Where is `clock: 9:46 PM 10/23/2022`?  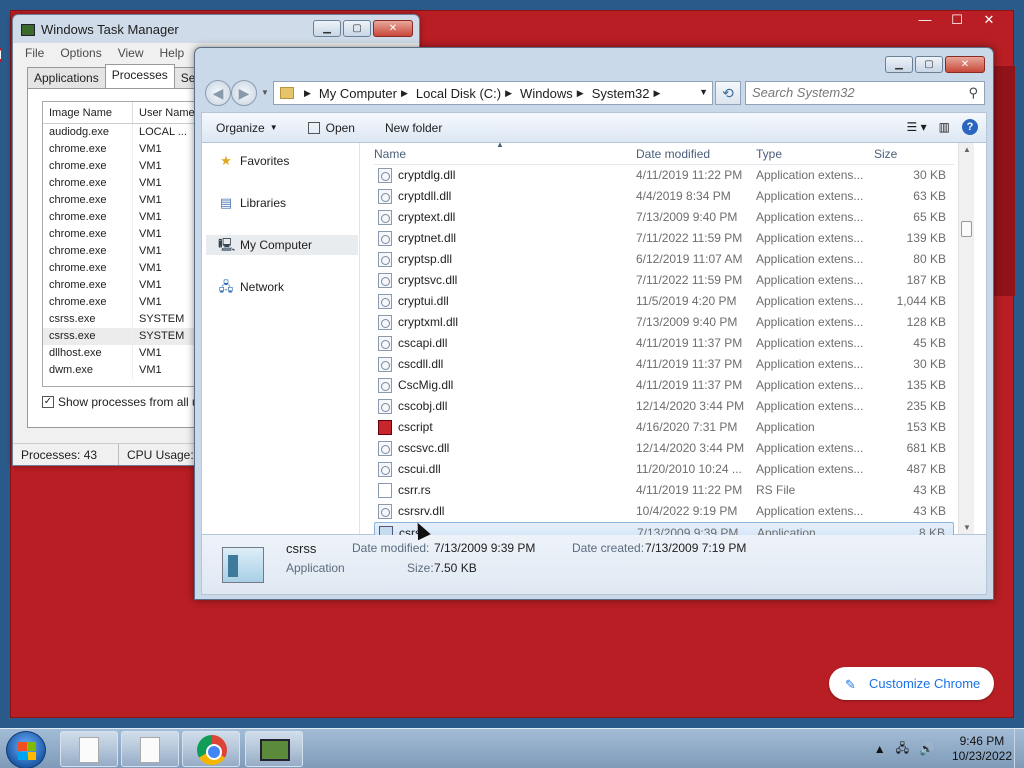
clock: 9:46 PM 10/23/2022 is located at coordinates (982, 749).